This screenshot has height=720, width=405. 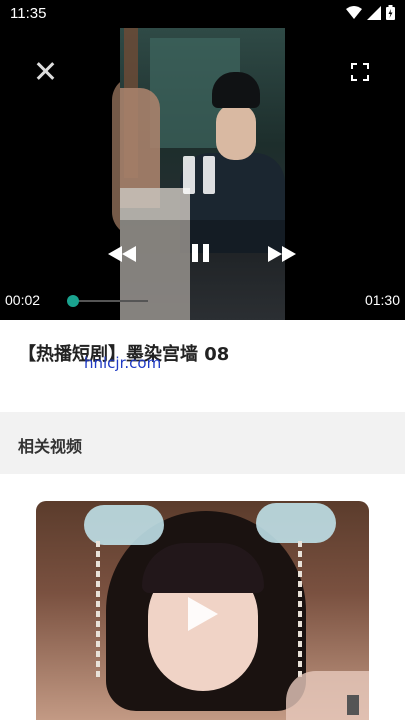 I want to click on seek-thumb, so click(x=73, y=301).